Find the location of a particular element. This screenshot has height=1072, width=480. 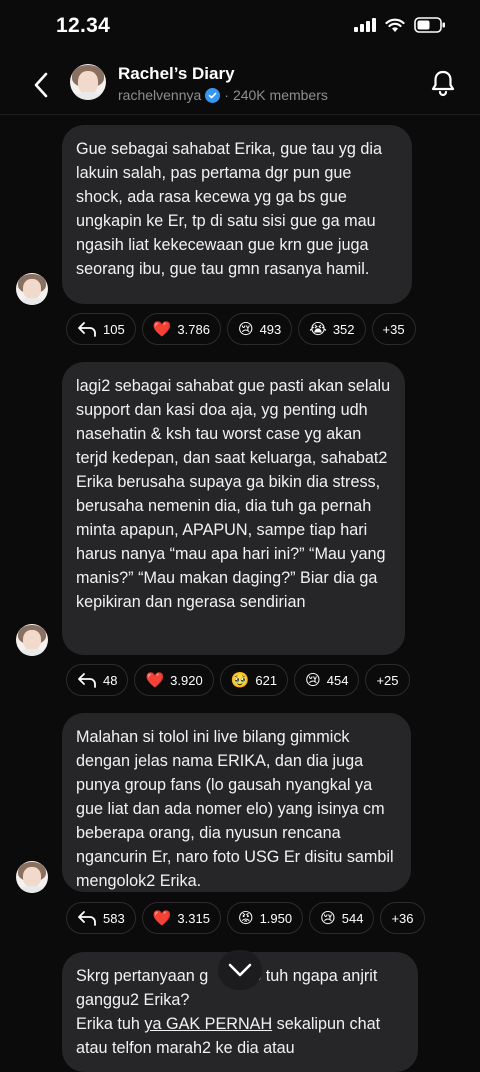

more-reactions-button: +36 is located at coordinates (402, 918).